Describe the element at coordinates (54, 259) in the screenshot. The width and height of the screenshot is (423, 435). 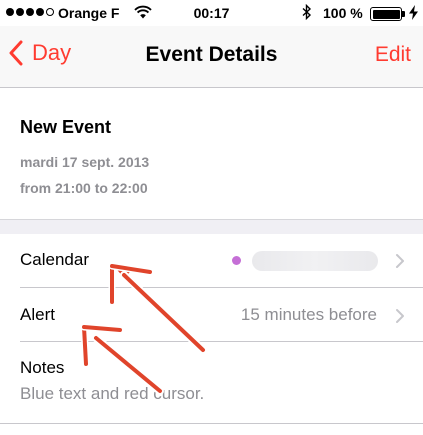
I see `calendar-label: Calendar` at that location.